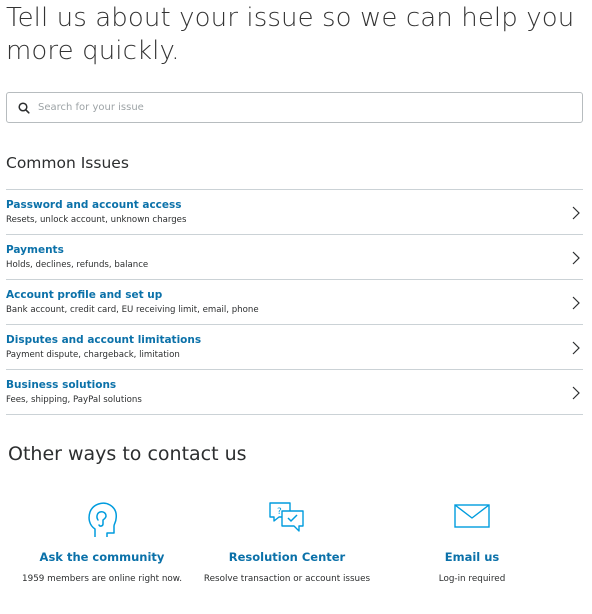 The height and width of the screenshot is (614, 592). What do you see at coordinates (472, 579) in the screenshot?
I see `email-login-required: Log-in required` at bounding box center [472, 579].